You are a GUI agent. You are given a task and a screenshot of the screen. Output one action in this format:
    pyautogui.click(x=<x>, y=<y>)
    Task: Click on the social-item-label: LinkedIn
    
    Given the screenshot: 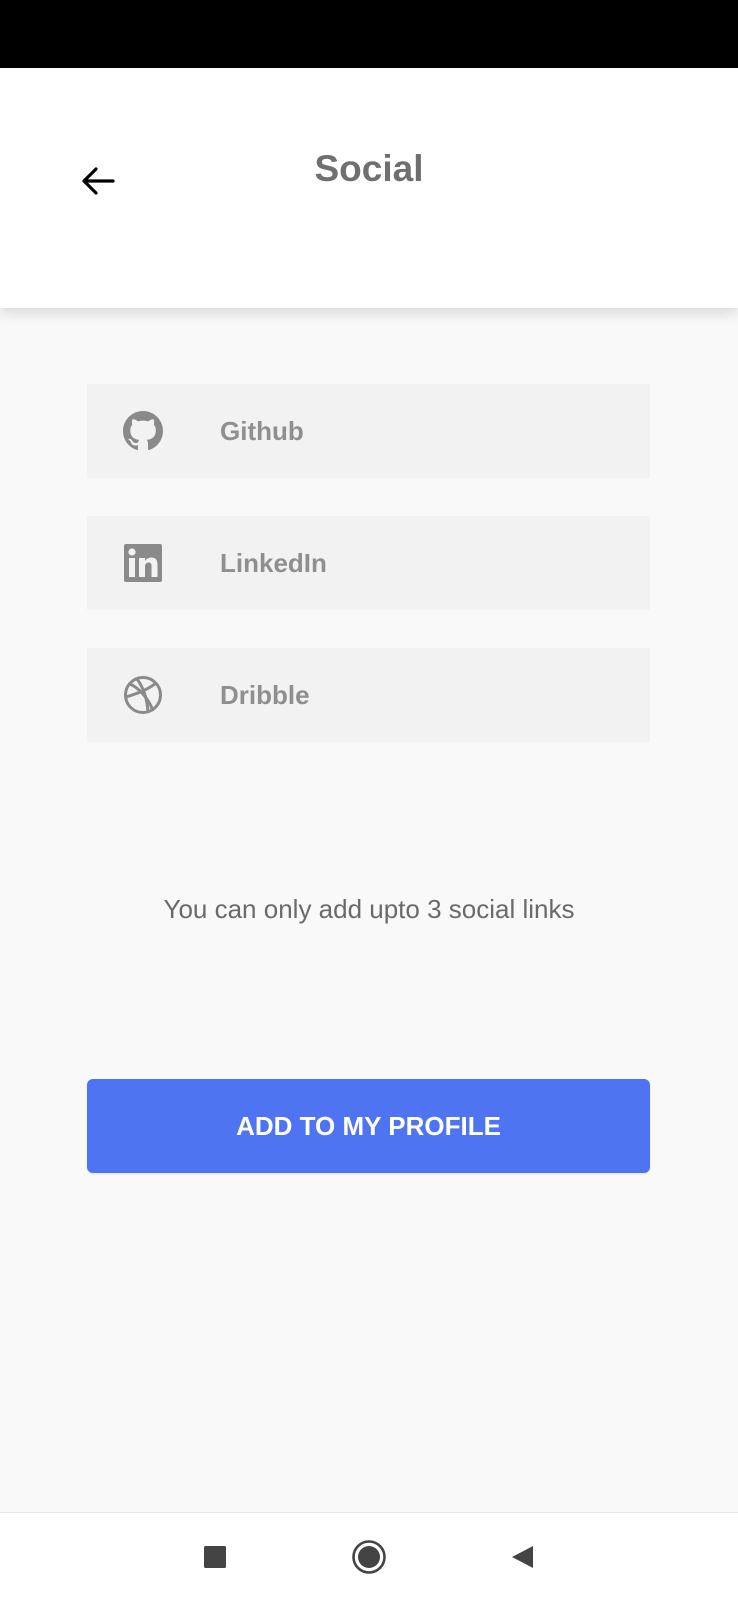 What is the action you would take?
    pyautogui.click(x=273, y=562)
    